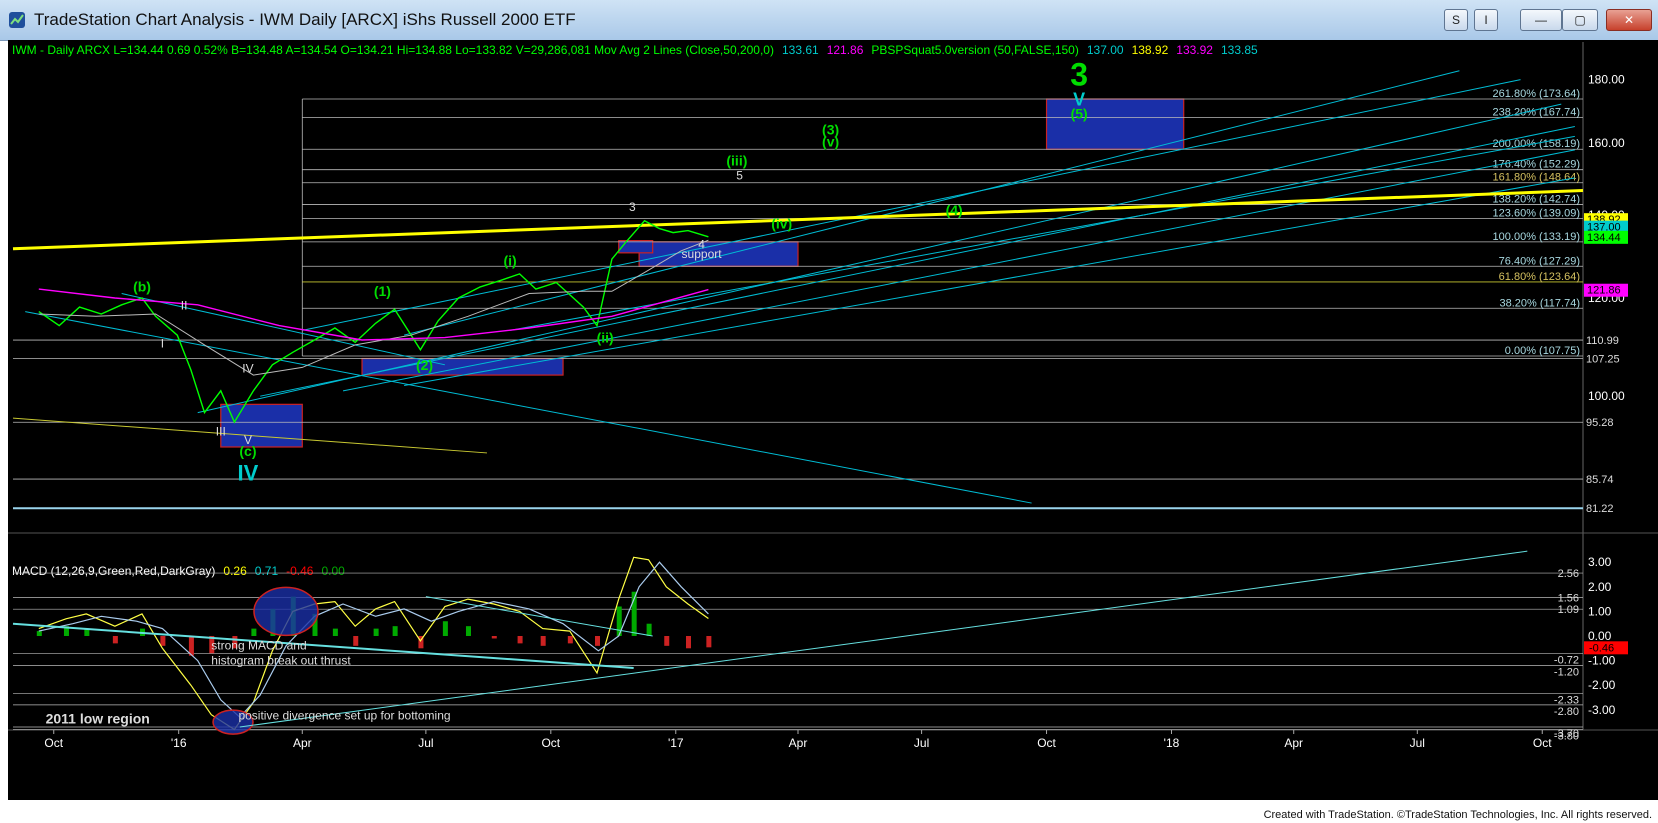 The height and width of the screenshot is (823, 1658). What do you see at coordinates (1600, 587) in the screenshot?
I see `macd-y-tick-1: 2.00` at bounding box center [1600, 587].